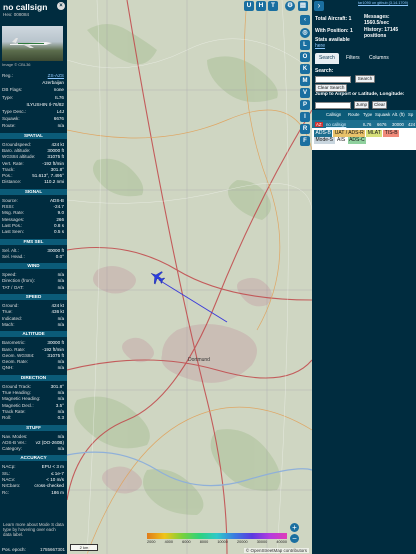  What do you see at coordinates (305, 33) in the screenshot?
I see `recenter-icon: ◎` at bounding box center [305, 33].